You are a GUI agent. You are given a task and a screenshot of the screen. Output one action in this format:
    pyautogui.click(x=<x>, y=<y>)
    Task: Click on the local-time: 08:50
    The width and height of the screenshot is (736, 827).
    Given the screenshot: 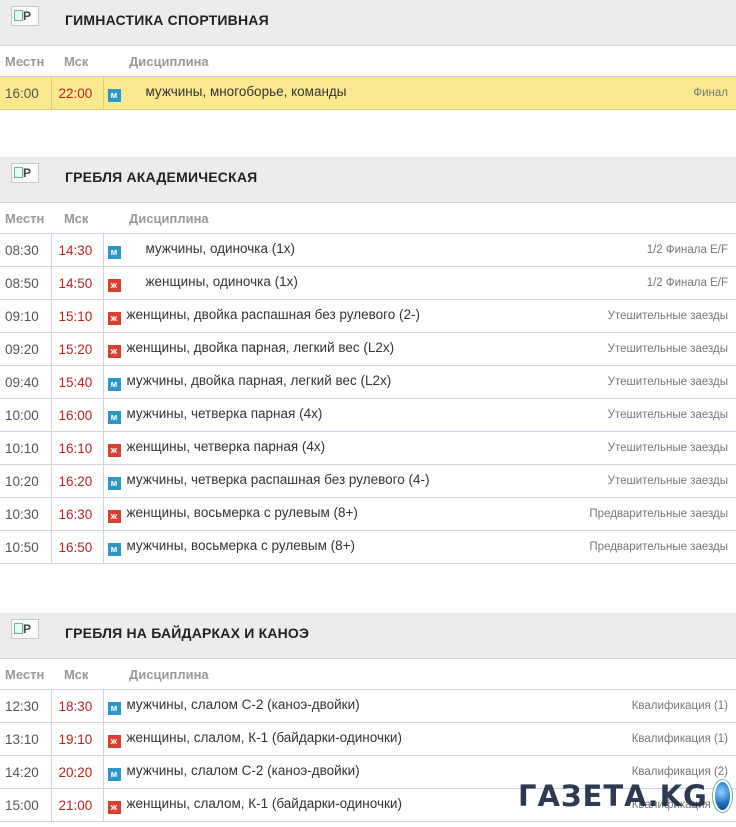 What is the action you would take?
    pyautogui.click(x=26, y=283)
    